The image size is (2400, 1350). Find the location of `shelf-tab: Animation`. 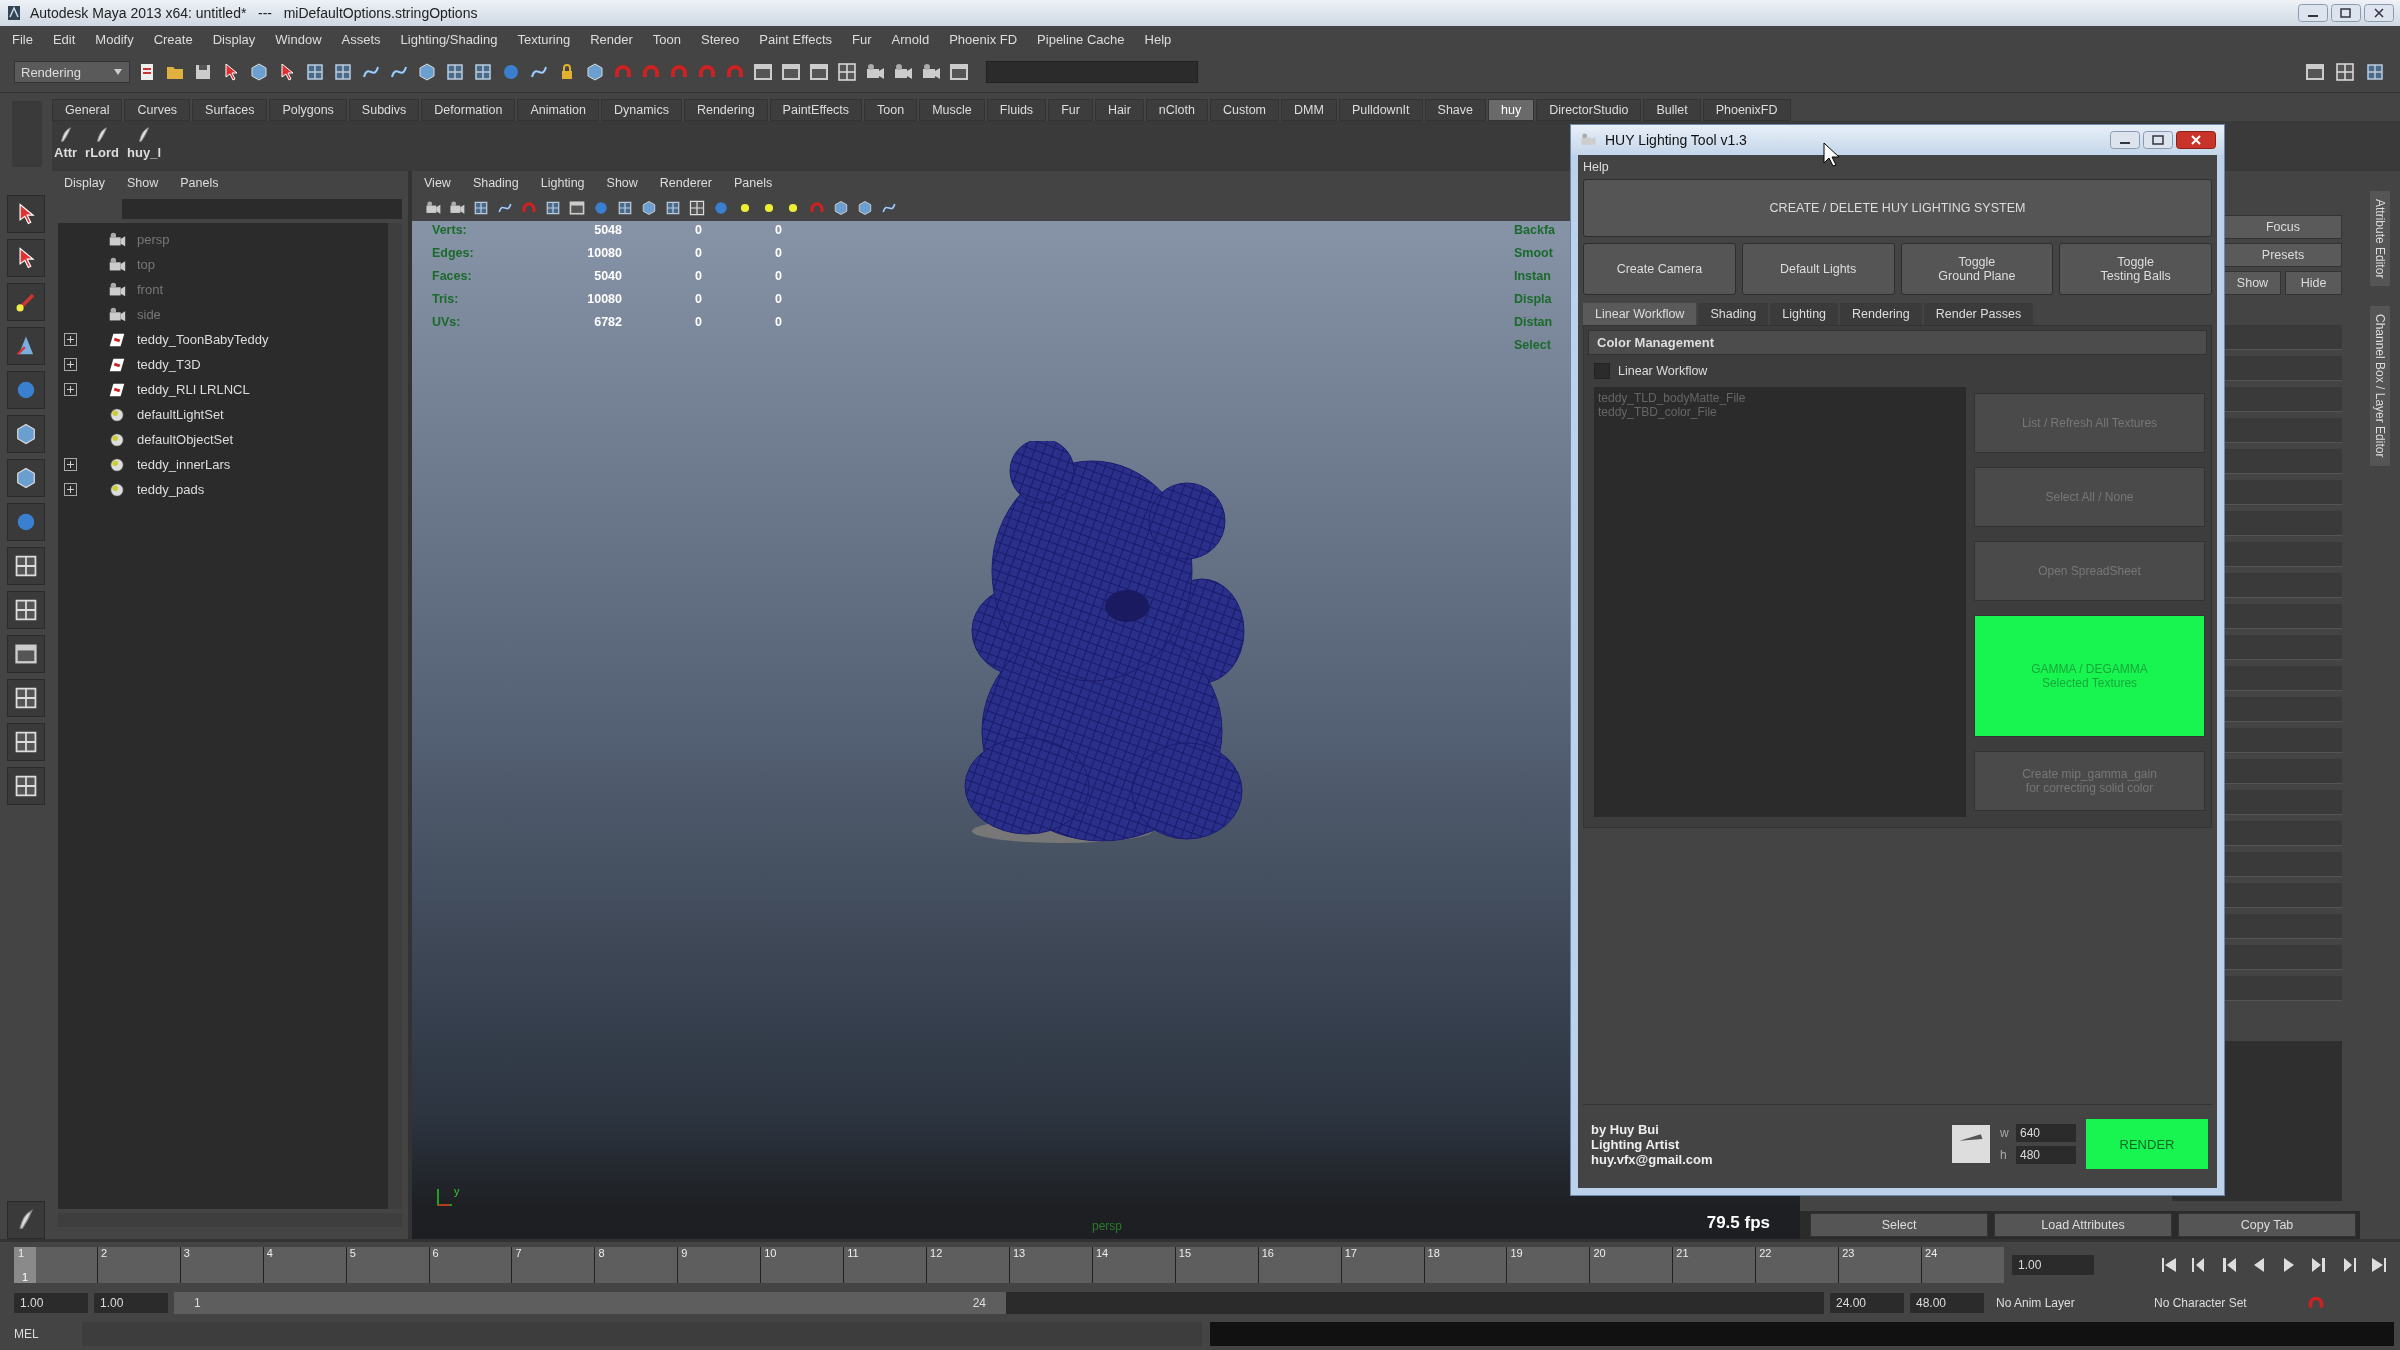

shelf-tab: Animation is located at coordinates (558, 110).